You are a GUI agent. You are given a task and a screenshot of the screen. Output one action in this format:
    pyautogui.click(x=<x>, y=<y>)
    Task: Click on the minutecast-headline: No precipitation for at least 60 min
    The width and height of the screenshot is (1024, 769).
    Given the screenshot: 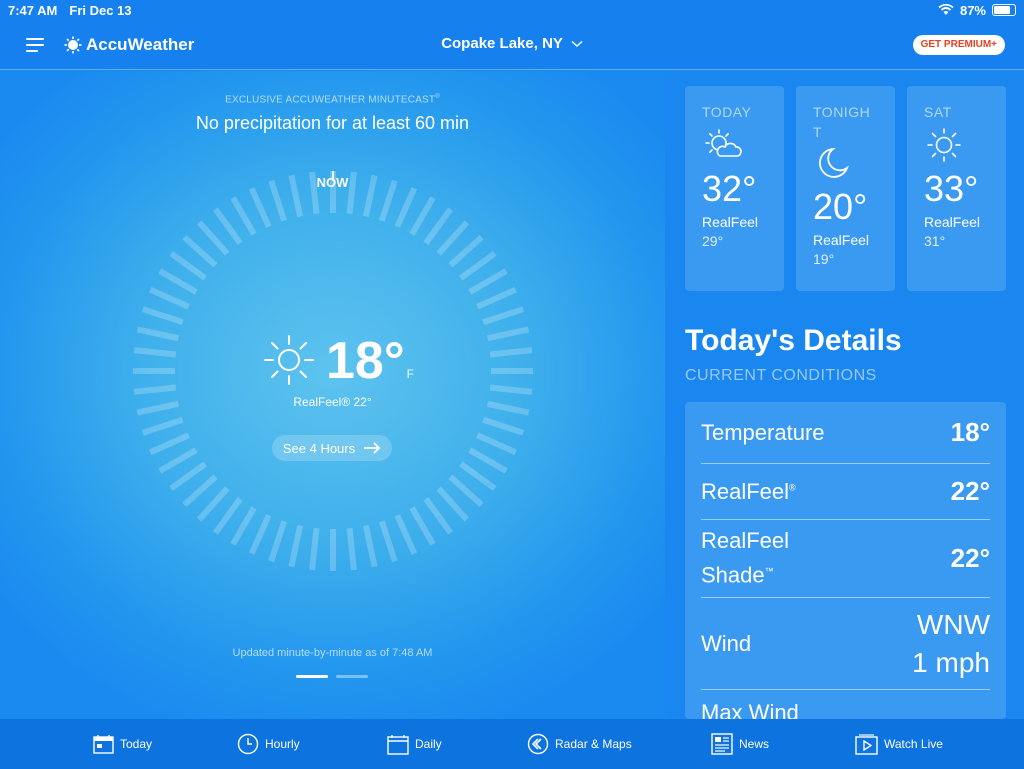 What is the action you would take?
    pyautogui.click(x=332, y=123)
    